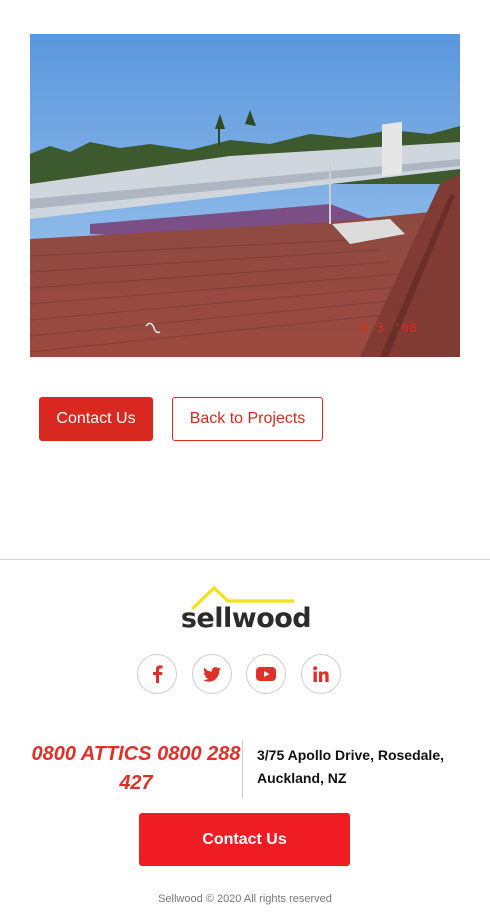 This screenshot has width=490, height=920. I want to click on footer-contact-us-button: Contact Us, so click(244, 839).